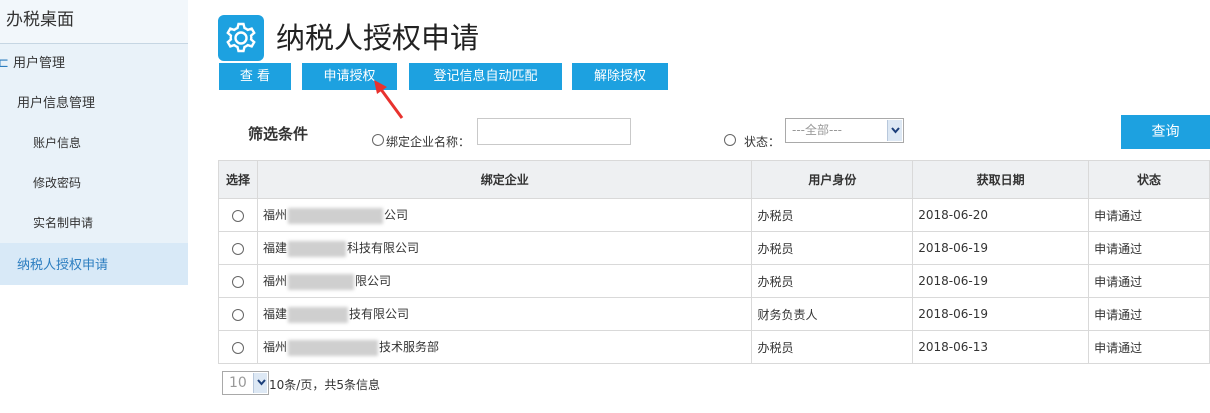 The width and height of the screenshot is (1210, 413). Describe the element at coordinates (832, 179) in the screenshot. I see `column-header-role: 用户身份` at that location.